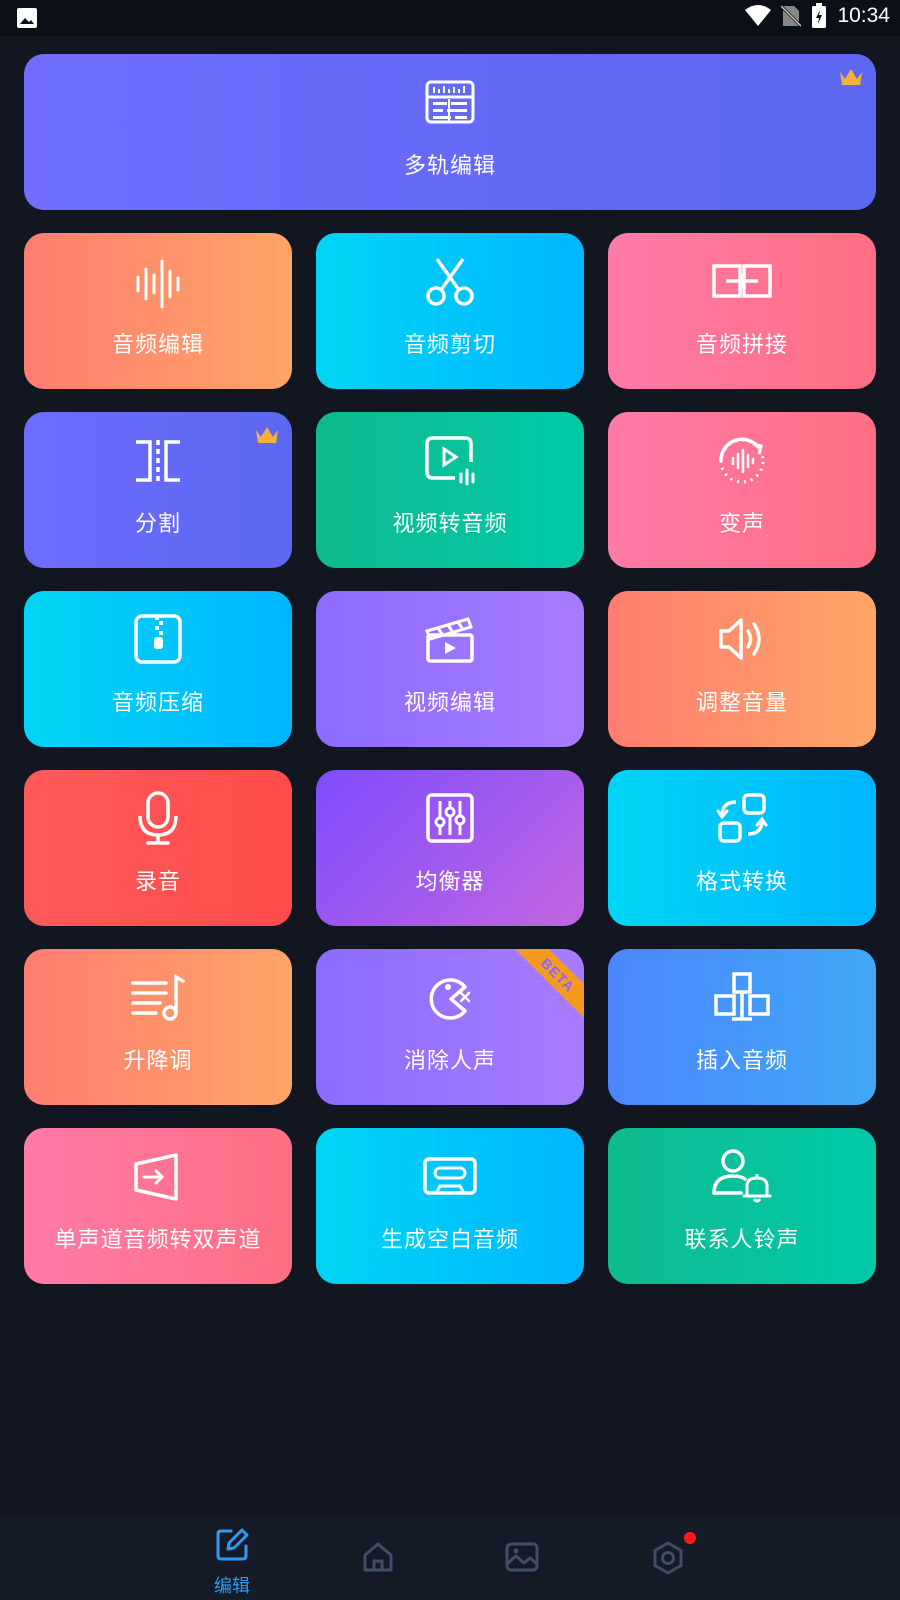  Describe the element at coordinates (742, 996) in the screenshot. I see `insert-icon` at that location.